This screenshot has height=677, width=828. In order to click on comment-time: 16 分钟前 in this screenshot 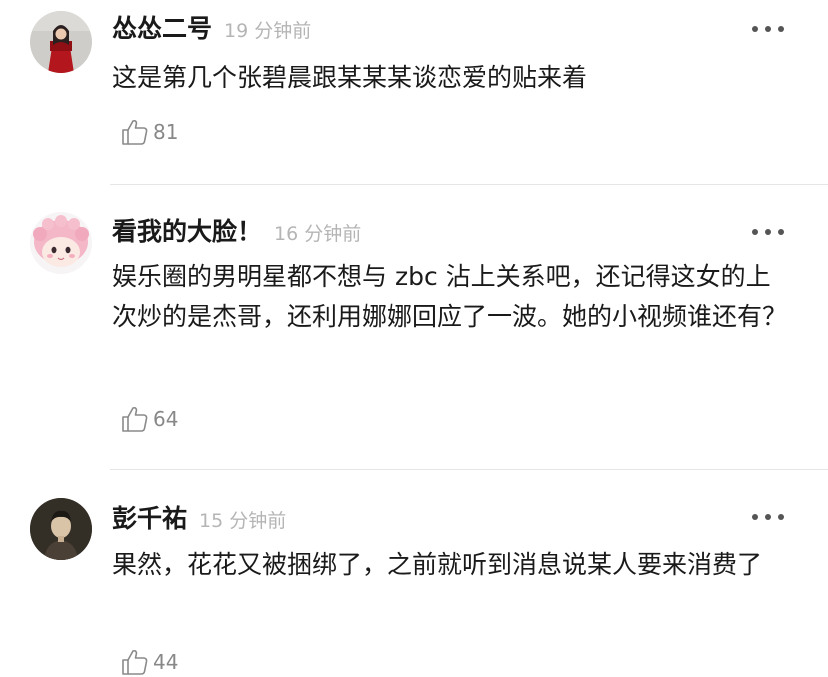, I will do `click(318, 234)`.